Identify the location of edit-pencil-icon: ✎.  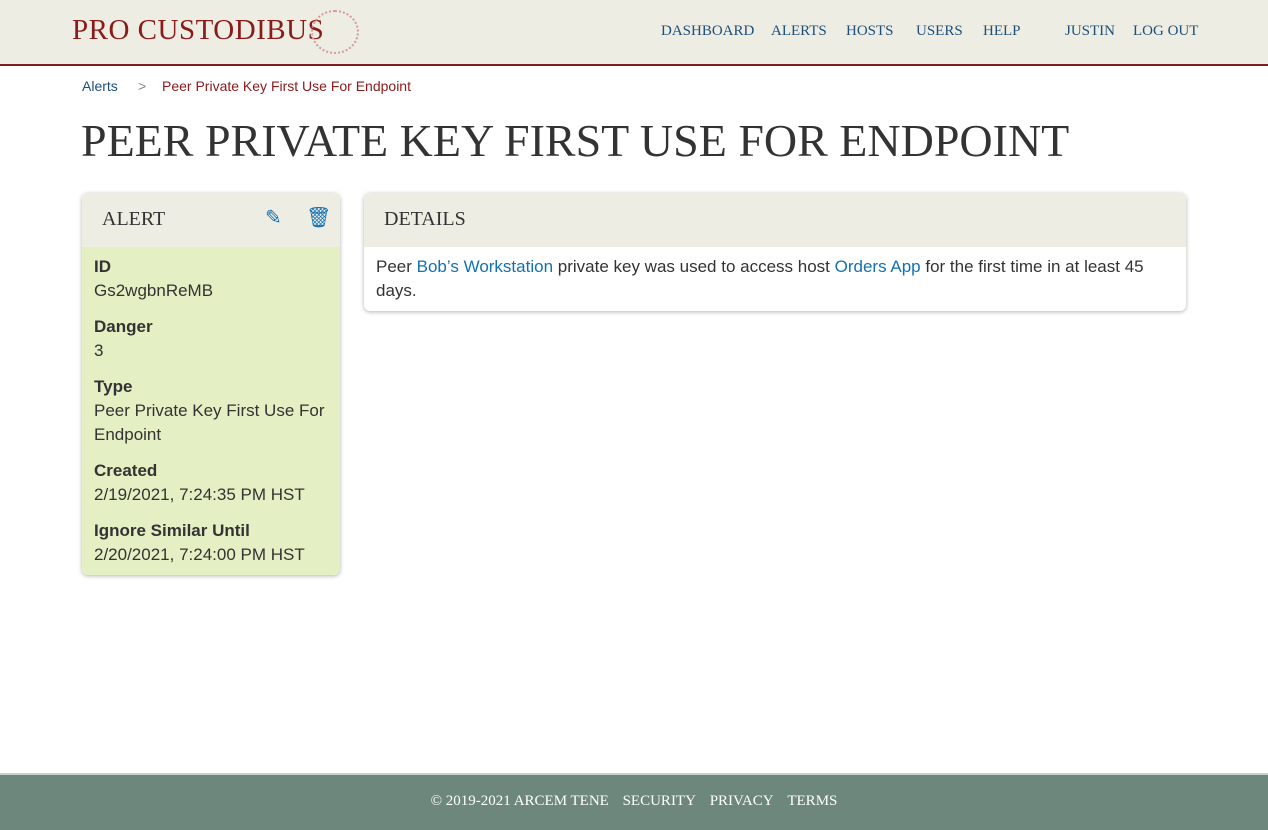
(273, 217).